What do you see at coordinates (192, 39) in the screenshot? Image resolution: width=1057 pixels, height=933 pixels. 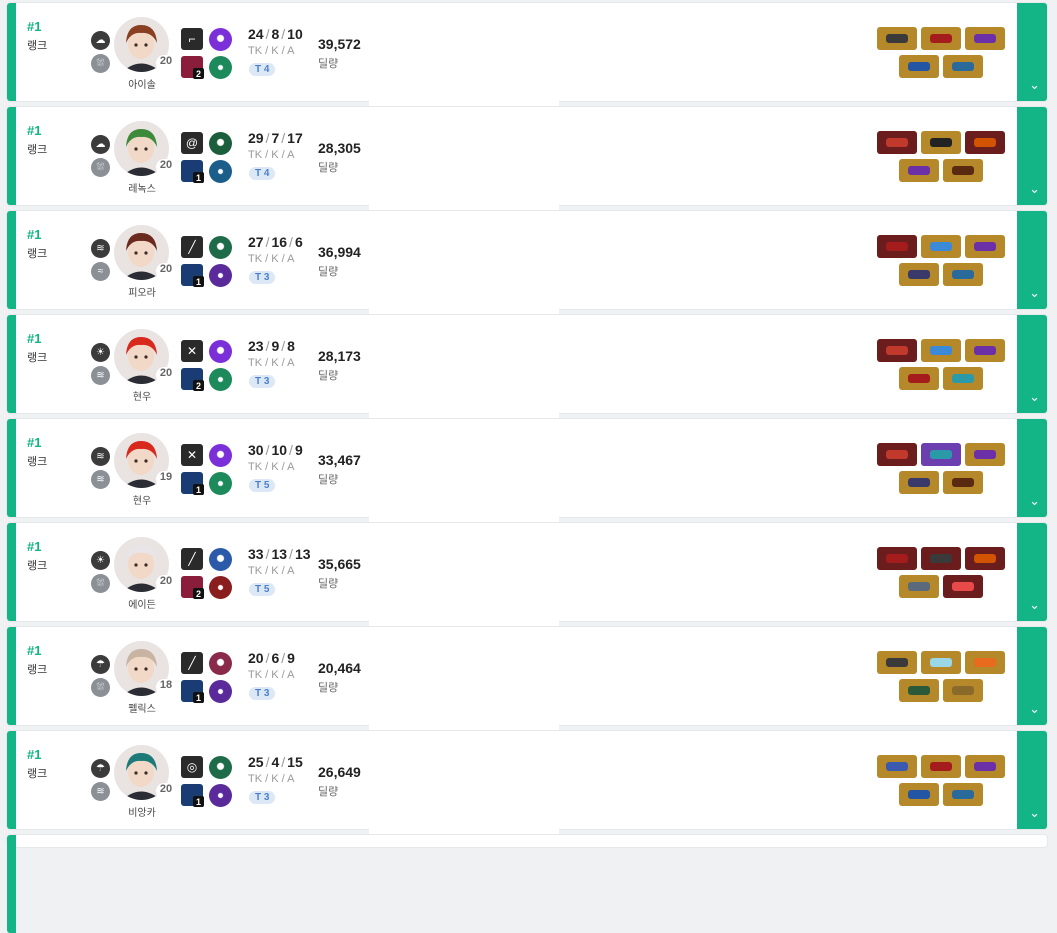 I see `pistol-icon: ⌐` at bounding box center [192, 39].